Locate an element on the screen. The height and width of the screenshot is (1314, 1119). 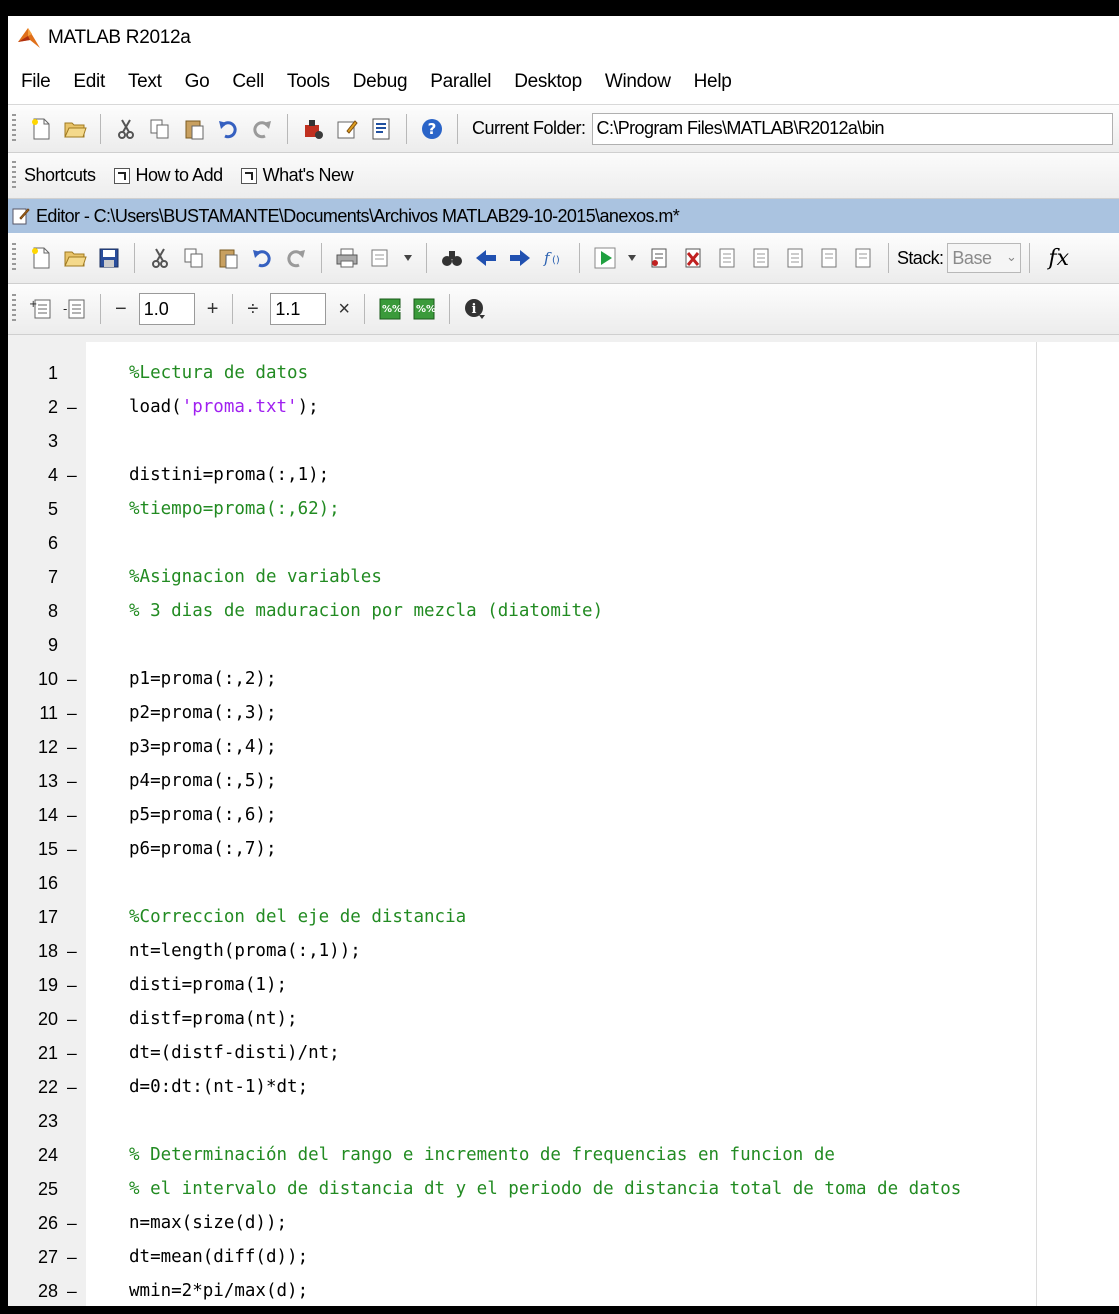
code-line: 3 is located at coordinates (563, 441).